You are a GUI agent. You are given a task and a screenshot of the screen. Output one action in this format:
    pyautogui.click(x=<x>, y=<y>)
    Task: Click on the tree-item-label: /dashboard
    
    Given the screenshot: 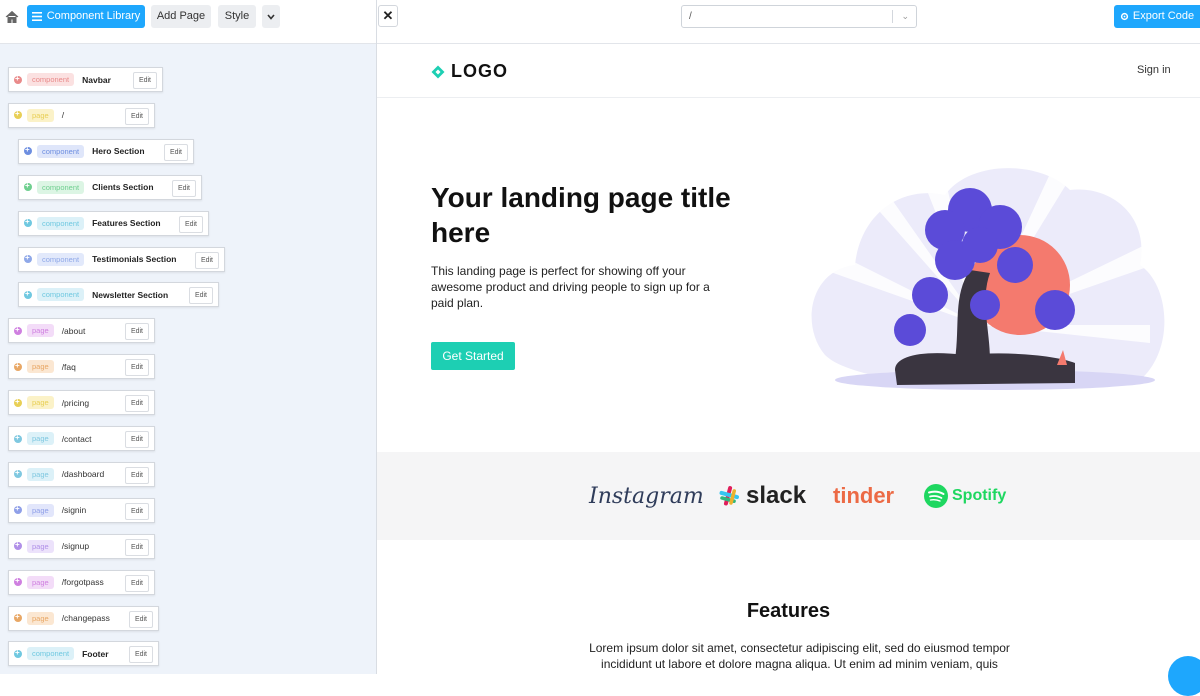 What is the action you would take?
    pyautogui.click(x=83, y=474)
    